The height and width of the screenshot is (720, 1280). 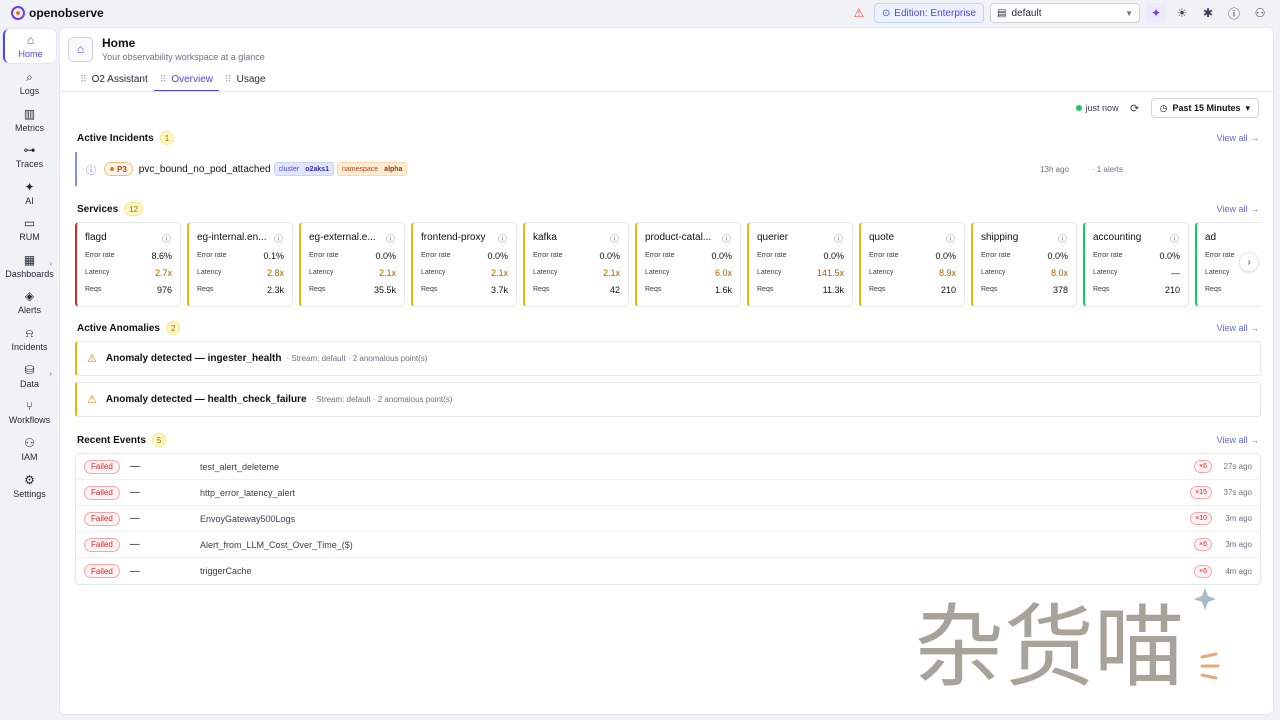 What do you see at coordinates (1238, 440) in the screenshot?
I see `events-view-all-link: View all →` at bounding box center [1238, 440].